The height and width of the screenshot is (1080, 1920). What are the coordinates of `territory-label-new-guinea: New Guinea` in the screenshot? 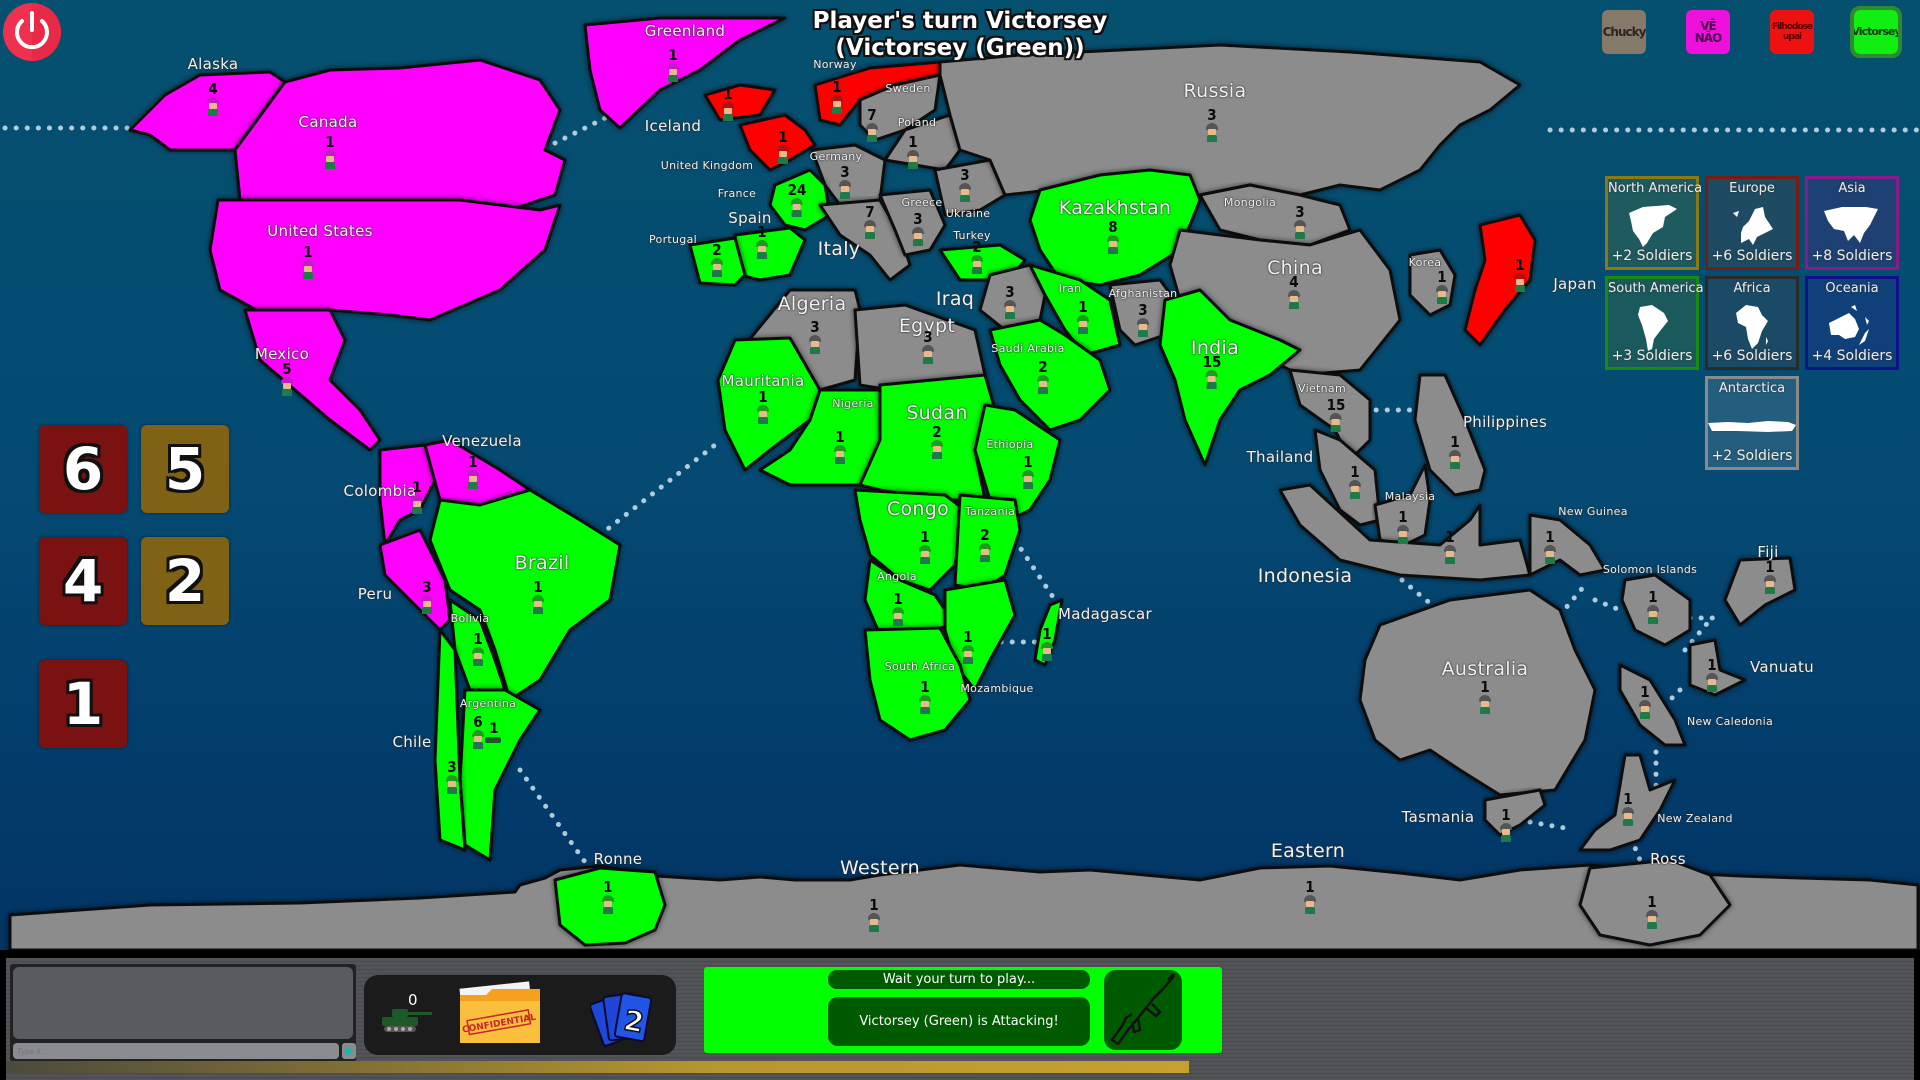 It's located at (1593, 511).